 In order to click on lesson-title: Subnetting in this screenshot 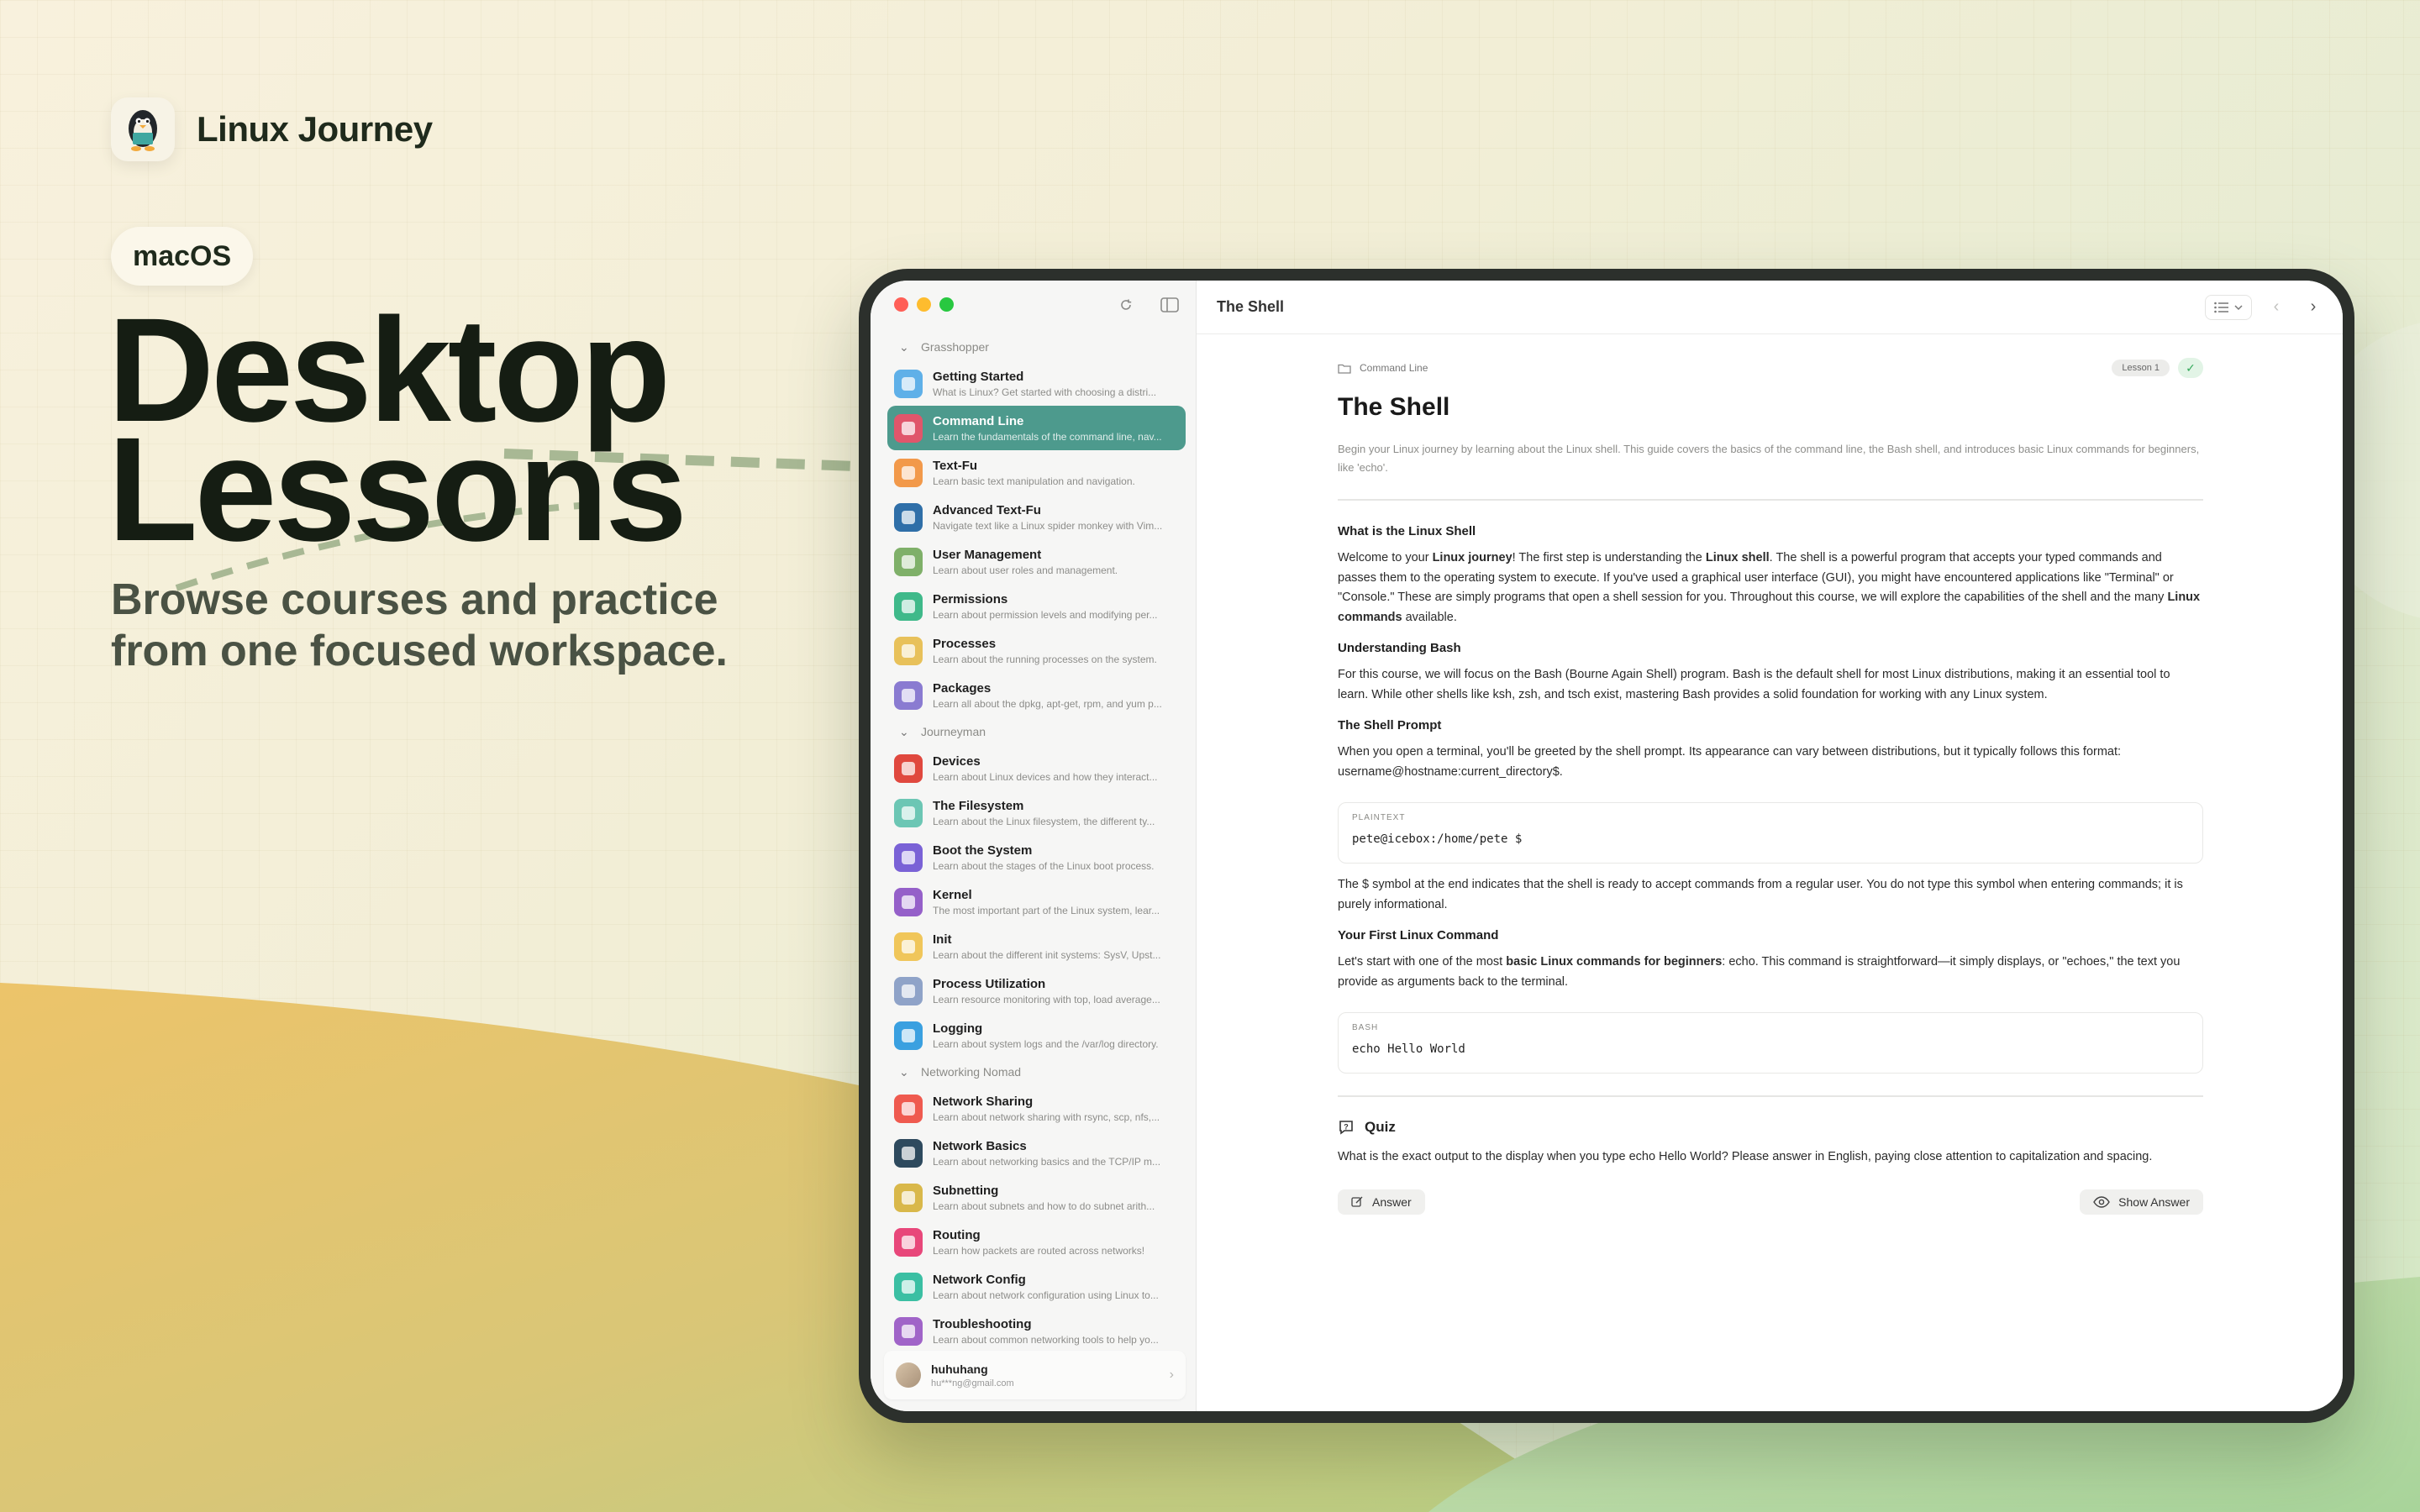, I will do `click(966, 1190)`.